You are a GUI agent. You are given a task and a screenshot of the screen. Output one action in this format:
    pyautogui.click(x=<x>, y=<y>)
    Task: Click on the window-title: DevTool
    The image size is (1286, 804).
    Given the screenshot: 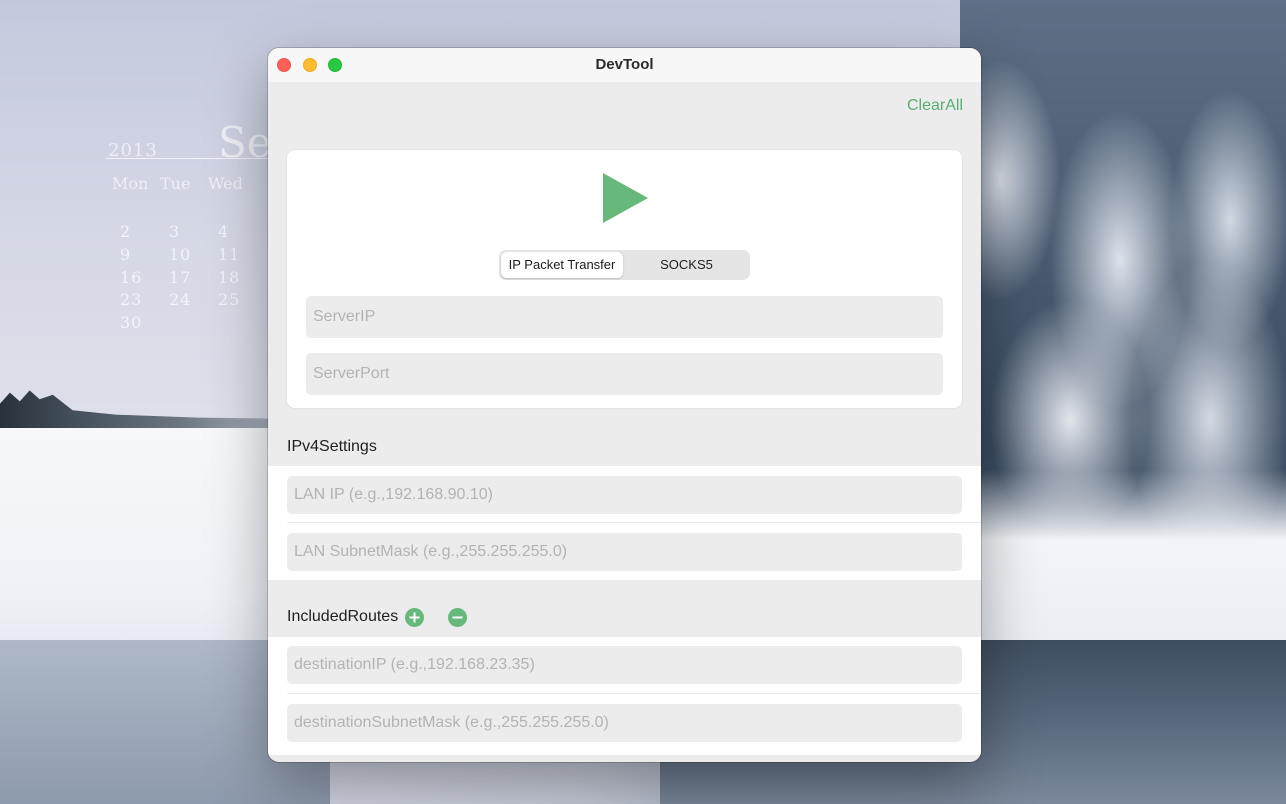 What is the action you would take?
    pyautogui.click(x=624, y=64)
    